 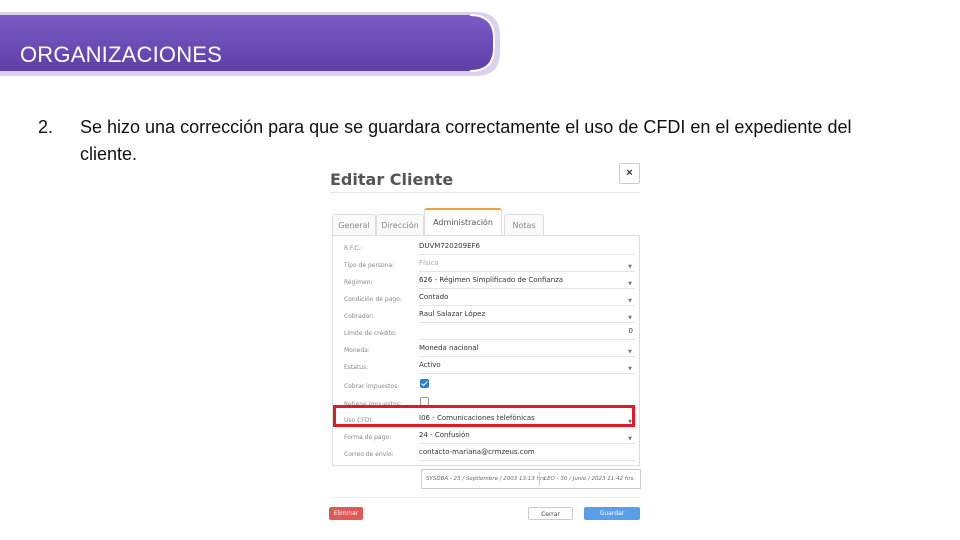 I want to click on cobrar-impuestos-checkbox, so click(x=424, y=383).